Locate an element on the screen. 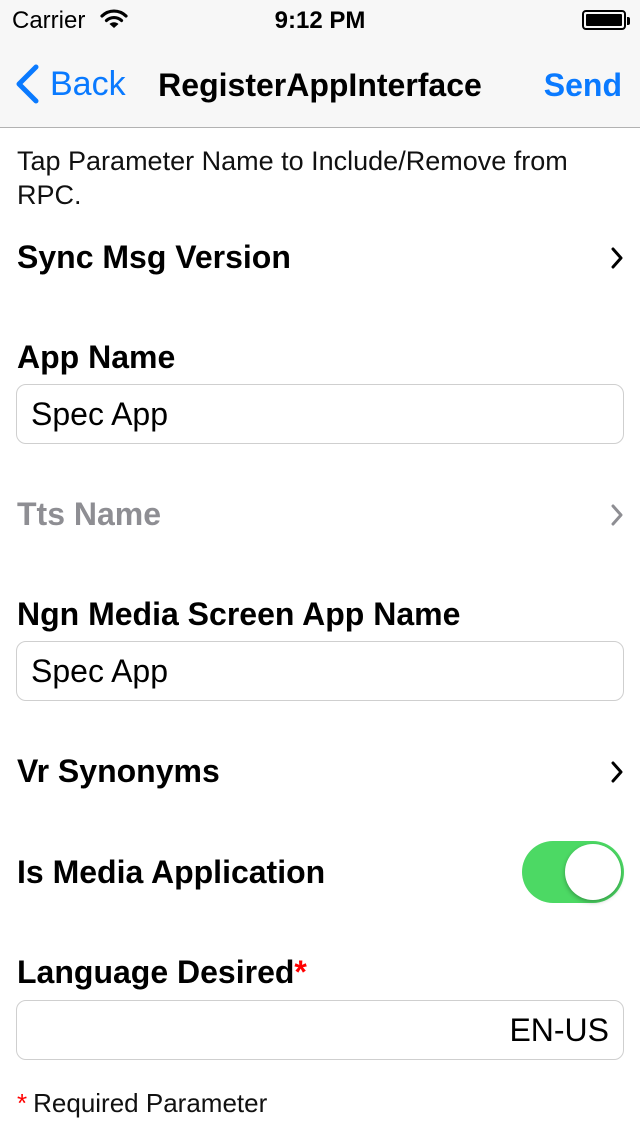 The image size is (640, 1136). ngn-media-screen-app-name-label: Ngn Media Screen App Name is located at coordinates (238, 614).